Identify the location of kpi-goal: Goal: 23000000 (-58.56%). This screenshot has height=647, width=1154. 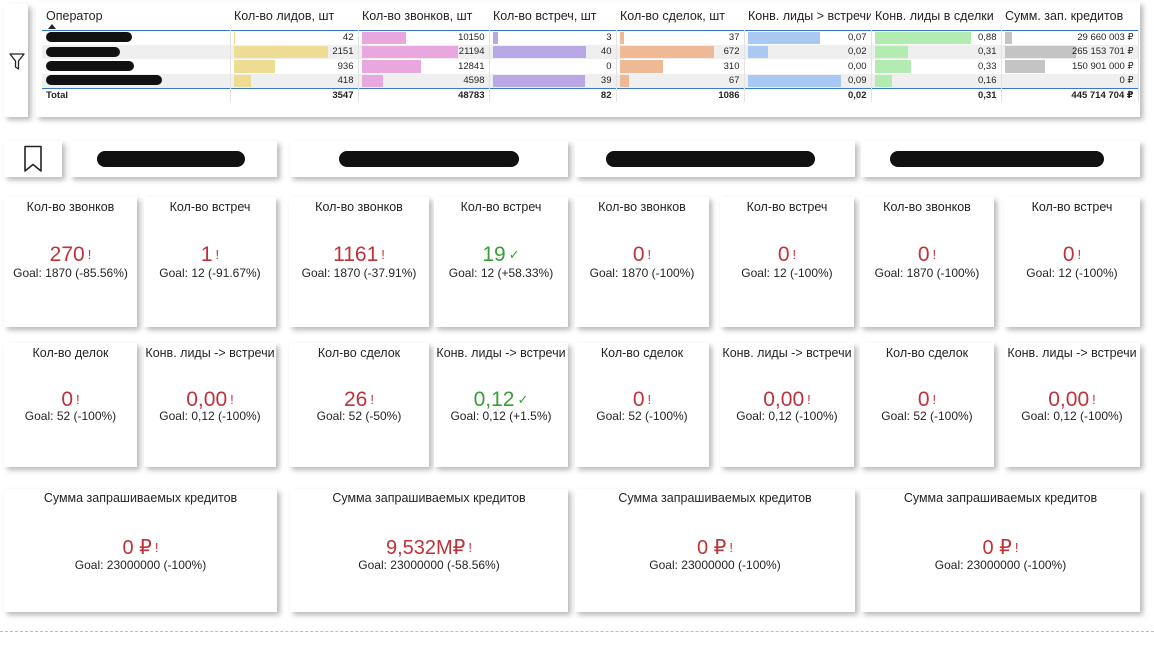
(429, 565).